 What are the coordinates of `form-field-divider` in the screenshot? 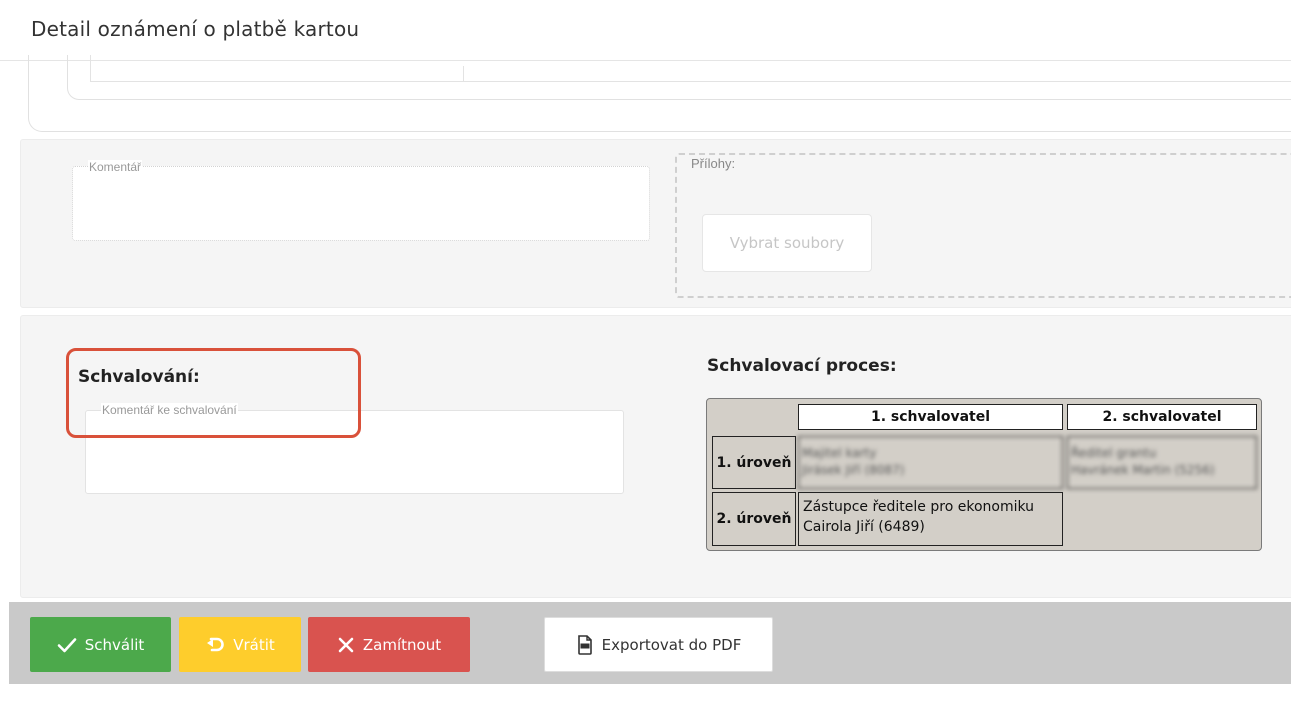 It's located at (463, 73).